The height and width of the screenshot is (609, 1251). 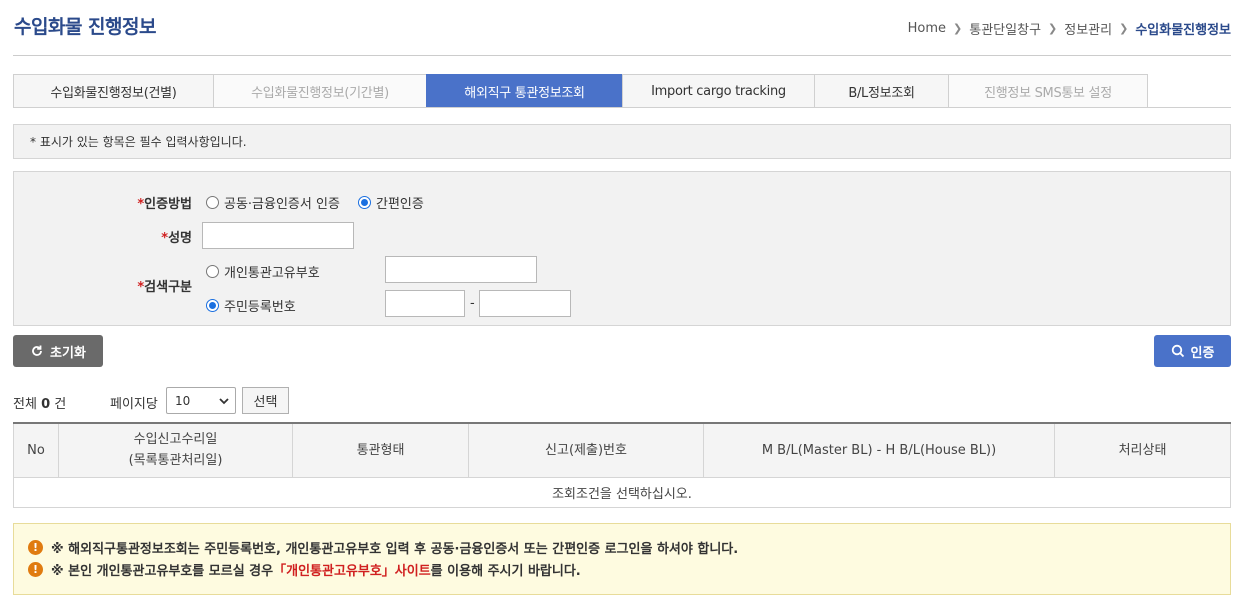 I want to click on search-icon, so click(x=1177, y=351).